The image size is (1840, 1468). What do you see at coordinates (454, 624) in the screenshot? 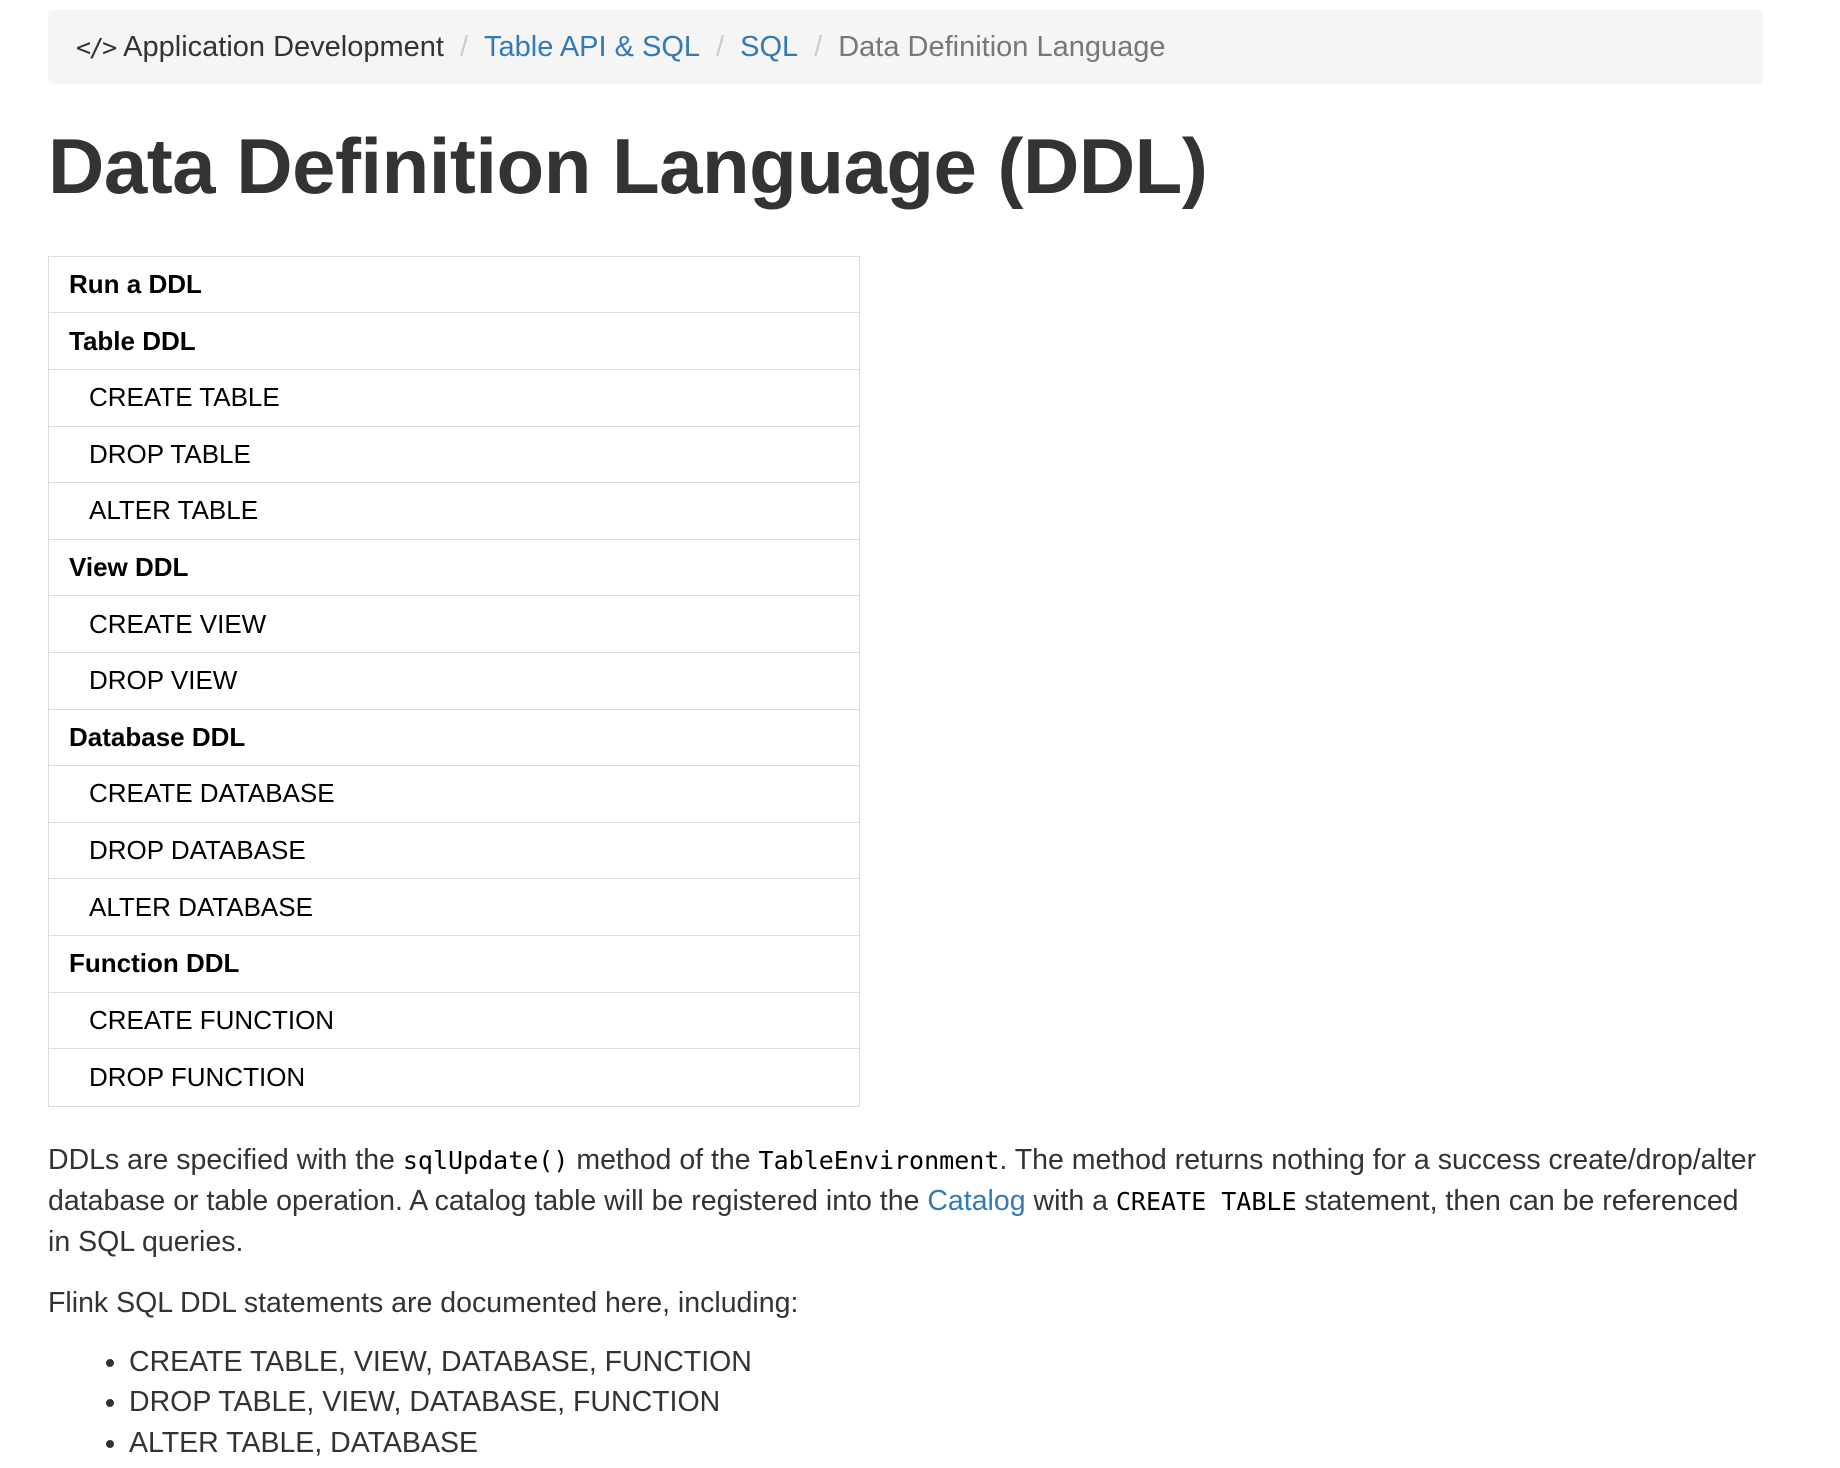
I see `toc-item-create-view: CREATE VIEW` at bounding box center [454, 624].